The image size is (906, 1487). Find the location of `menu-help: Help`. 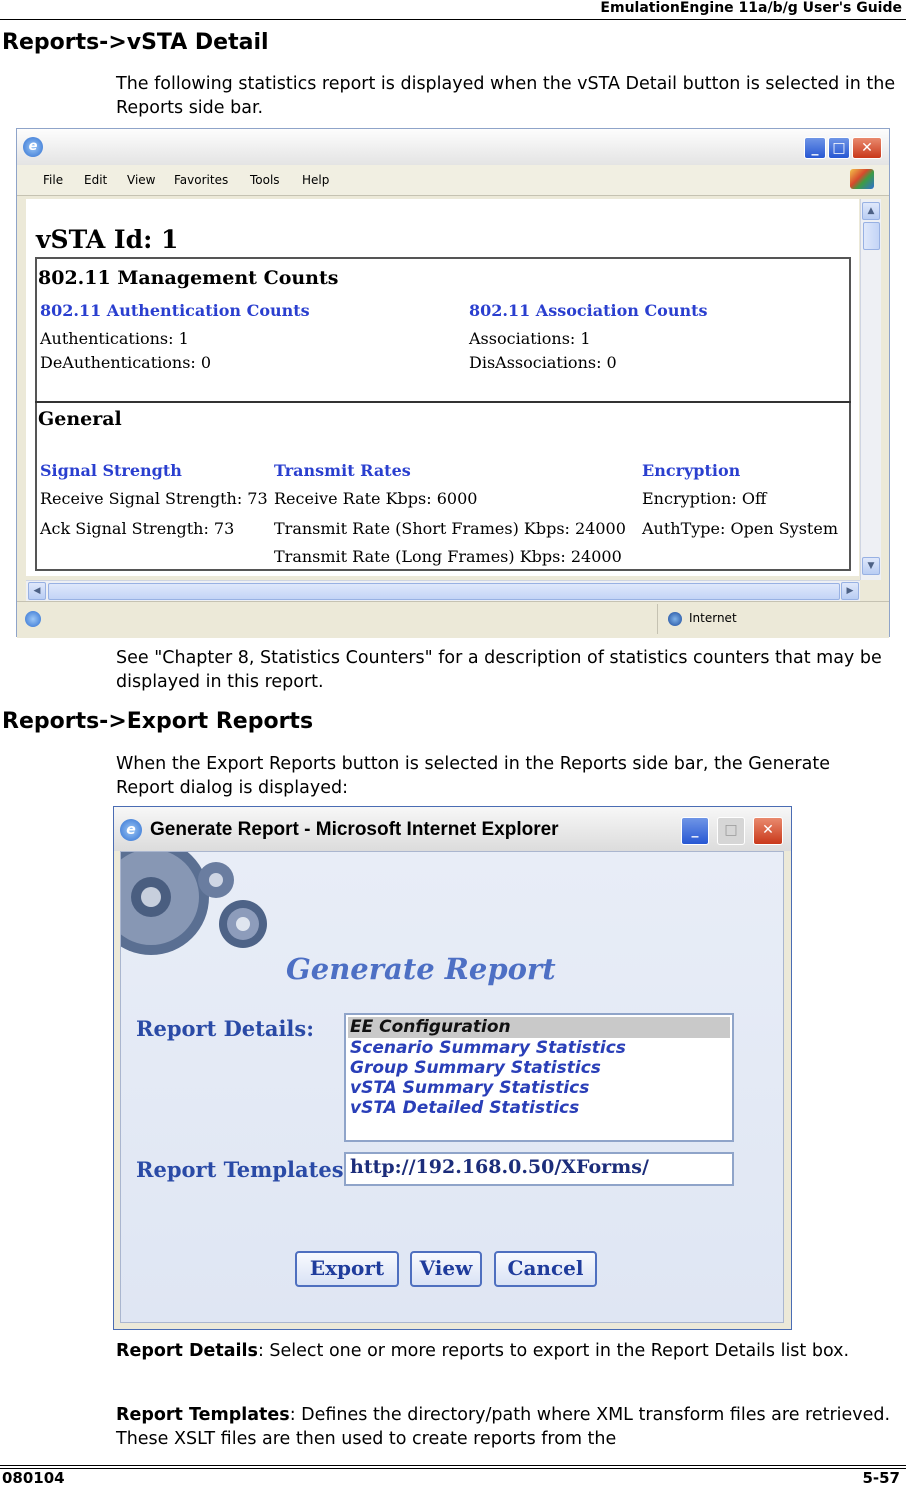

menu-help: Help is located at coordinates (315, 180).